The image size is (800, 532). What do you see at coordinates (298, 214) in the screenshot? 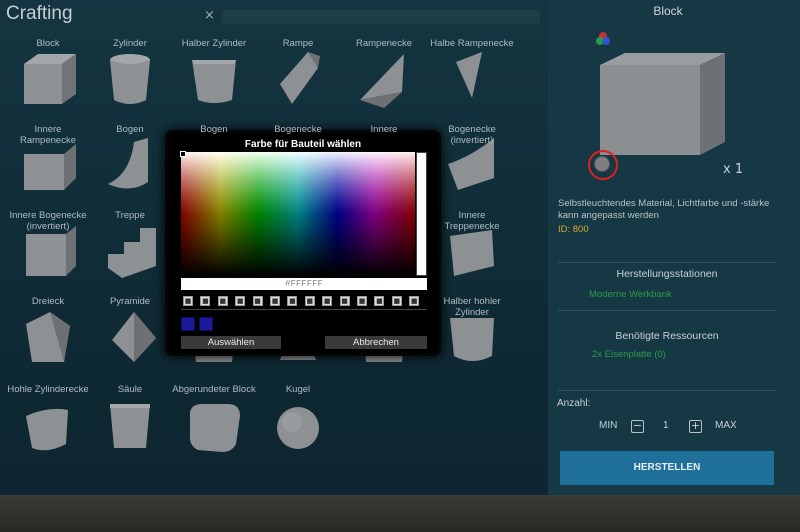
I see `color-spectrum` at bounding box center [298, 214].